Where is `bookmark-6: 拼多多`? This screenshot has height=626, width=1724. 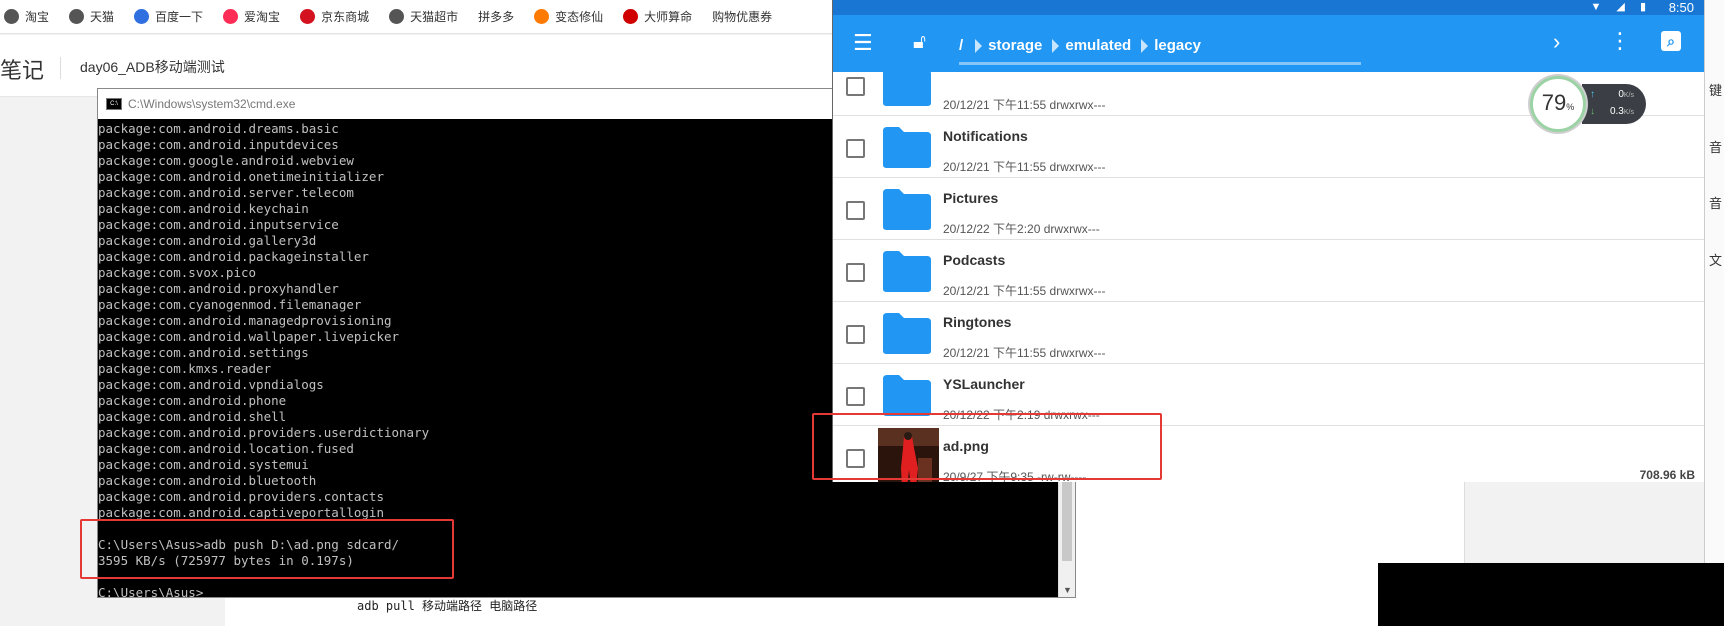
bookmark-6: 拼多多 is located at coordinates (496, 16).